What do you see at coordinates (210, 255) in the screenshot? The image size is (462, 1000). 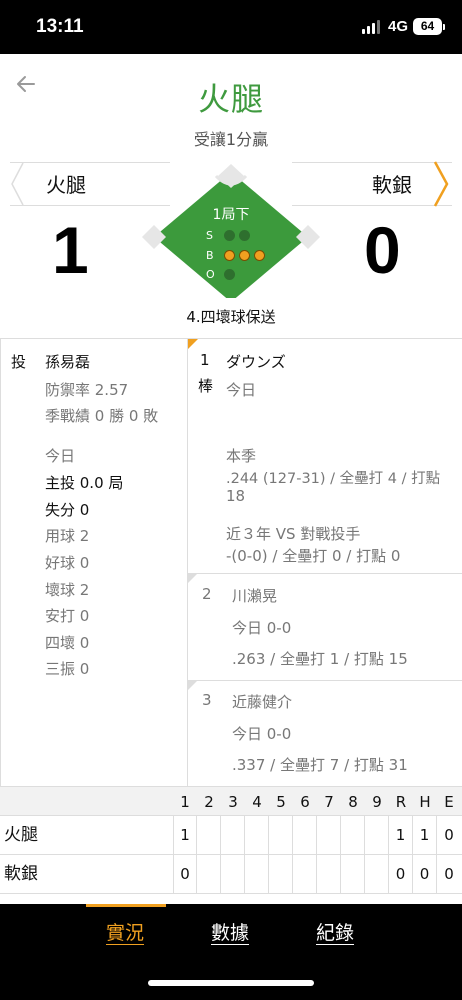 I see `ball-label: B` at bounding box center [210, 255].